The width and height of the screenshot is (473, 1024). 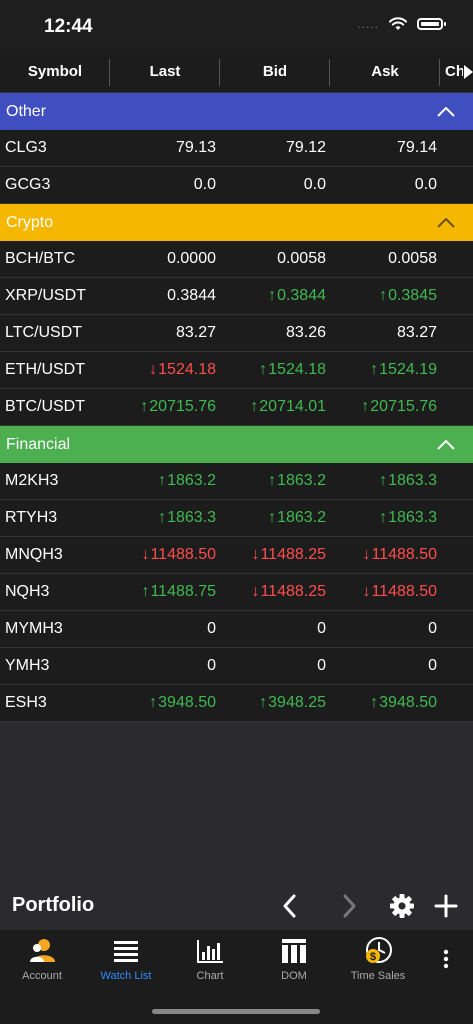 What do you see at coordinates (126, 959) in the screenshot?
I see `tab-watch-list: Watch List` at bounding box center [126, 959].